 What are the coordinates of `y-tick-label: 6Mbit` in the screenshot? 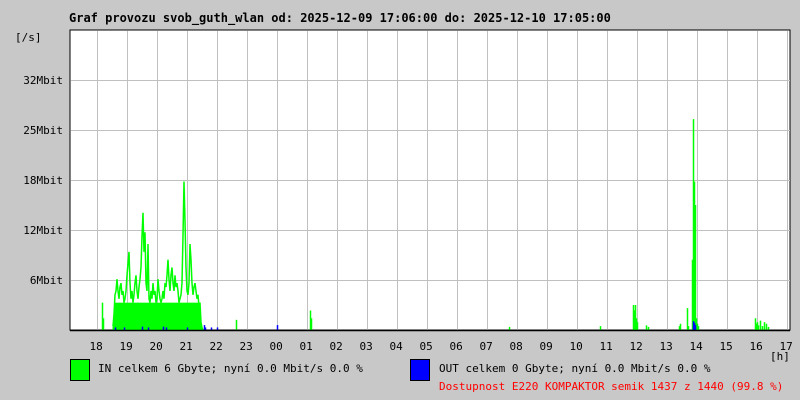 It's located at (46, 280).